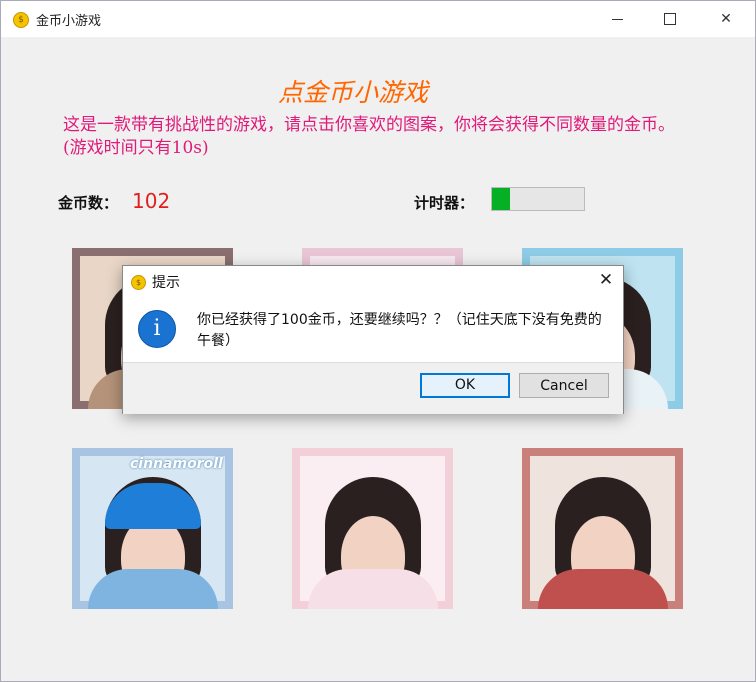  I want to click on dialog-title: 提示, so click(166, 283).